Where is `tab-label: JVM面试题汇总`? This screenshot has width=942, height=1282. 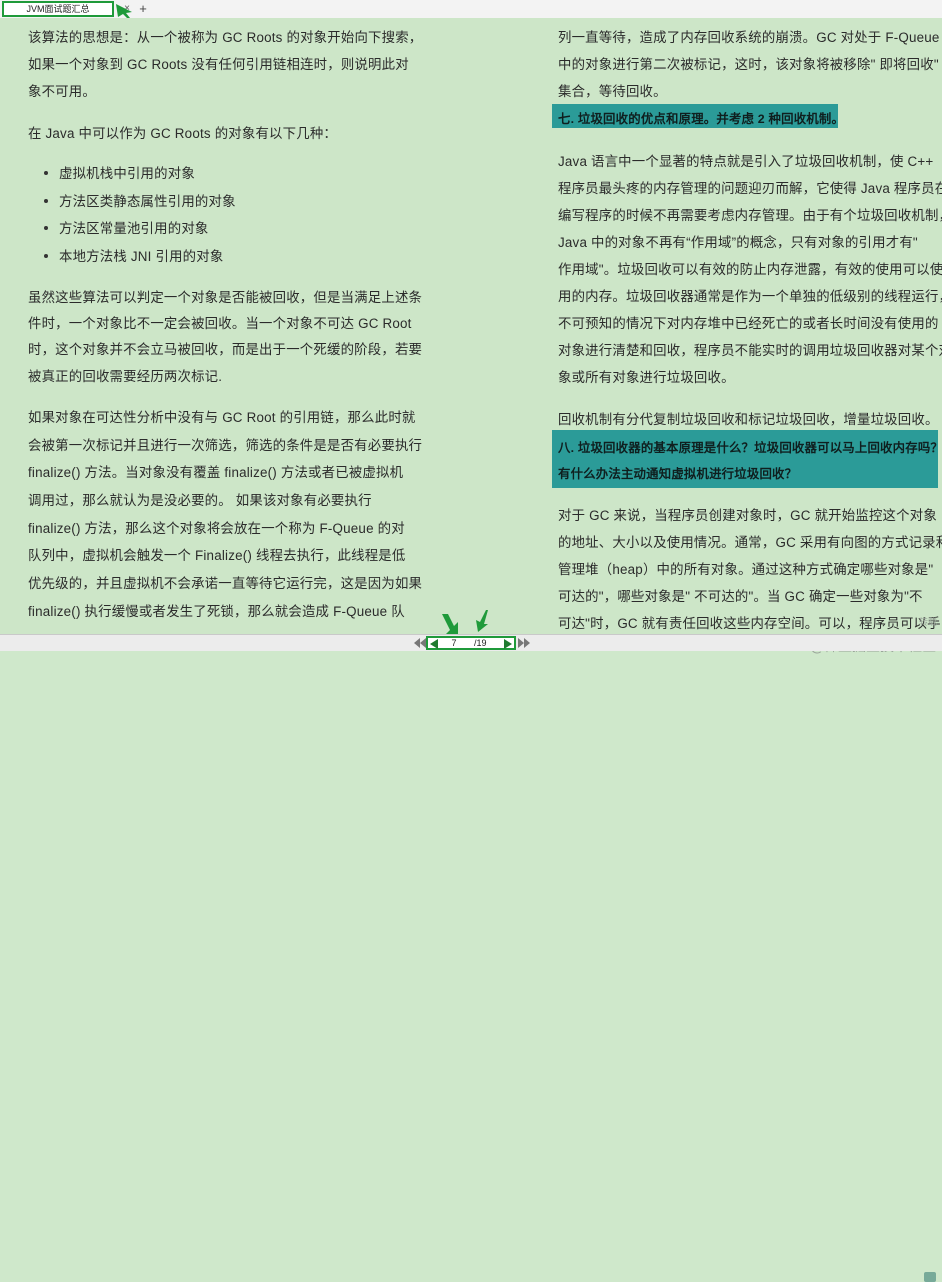
tab-label: JVM面试题汇总 is located at coordinates (58, 9).